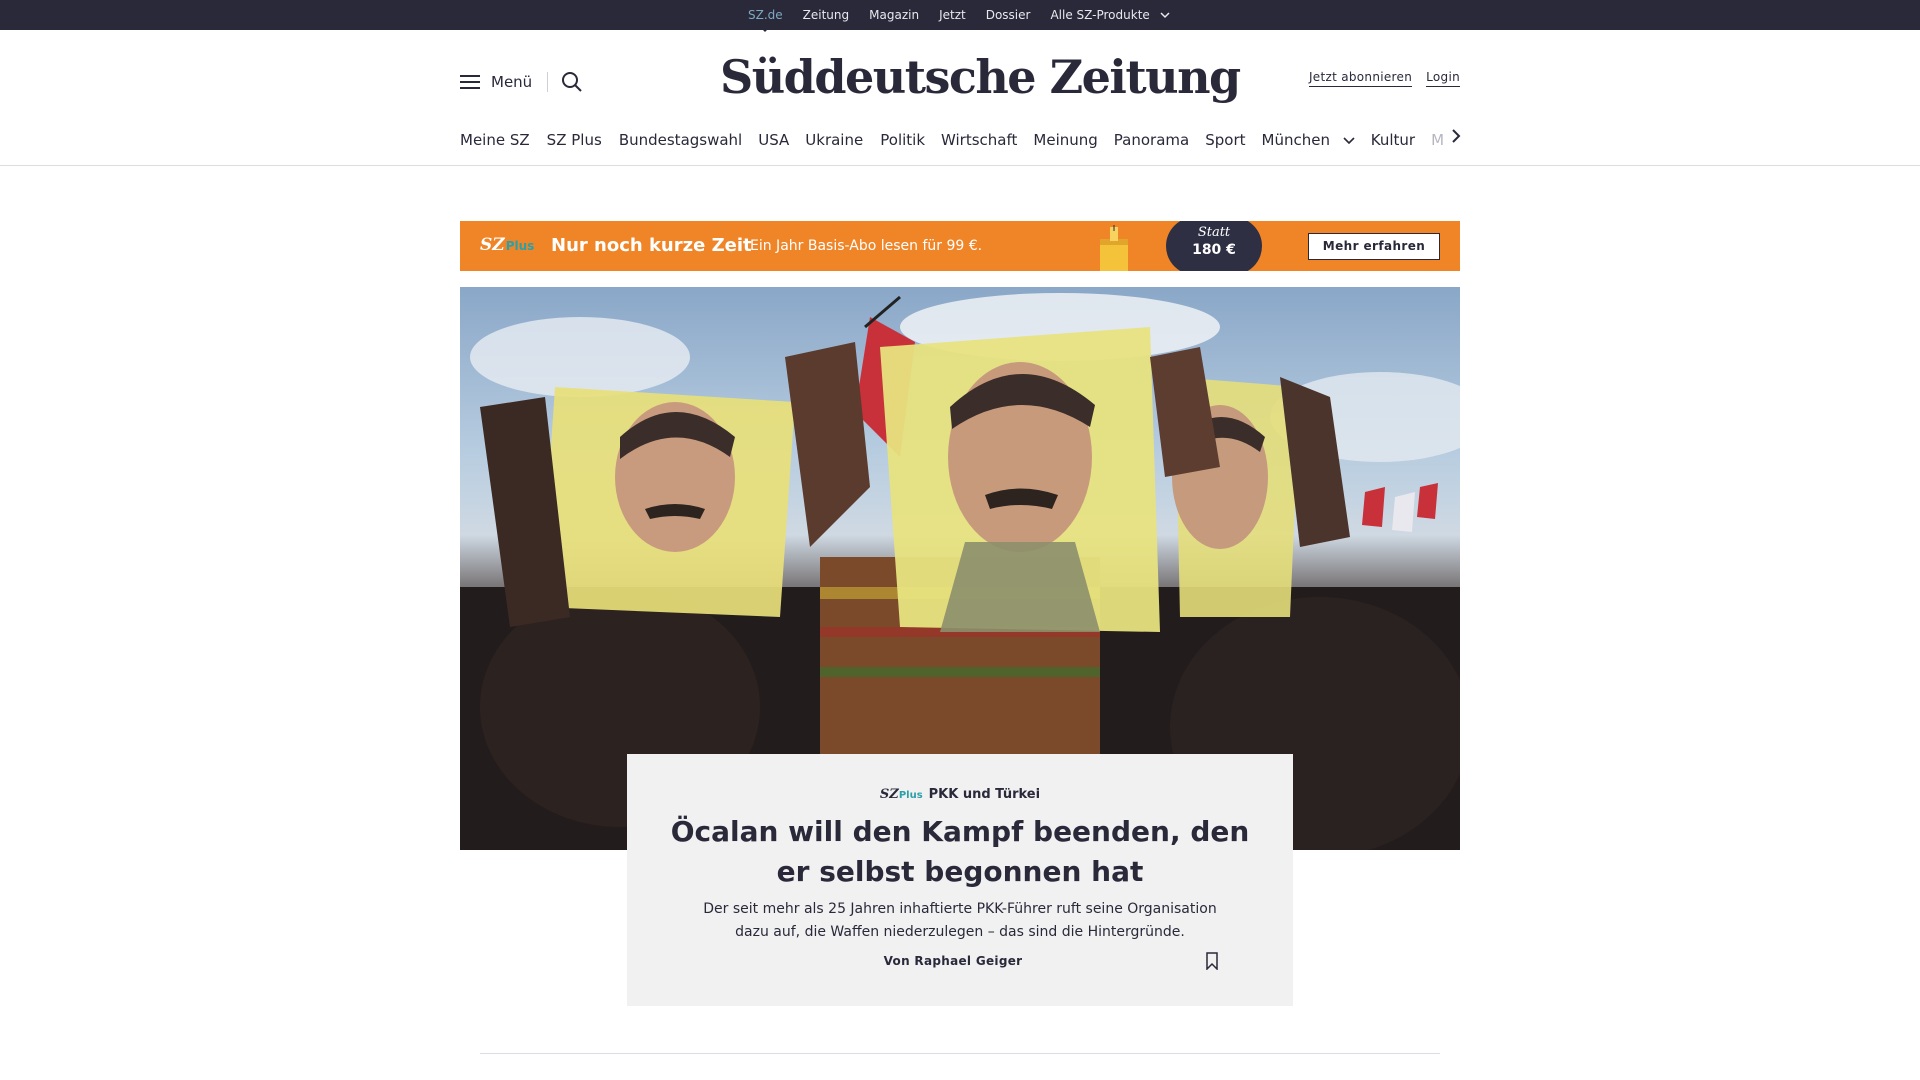  What do you see at coordinates (1401, 140) in the screenshot?
I see `nav-item-kultur: Kultur` at bounding box center [1401, 140].